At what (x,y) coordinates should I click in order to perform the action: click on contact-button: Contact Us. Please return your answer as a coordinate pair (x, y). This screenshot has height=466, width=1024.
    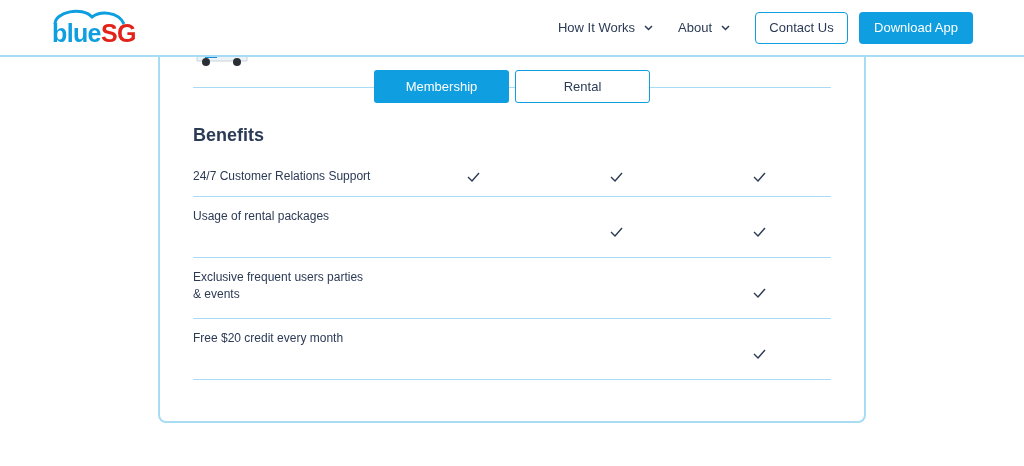
    Looking at the image, I should click on (801, 27).